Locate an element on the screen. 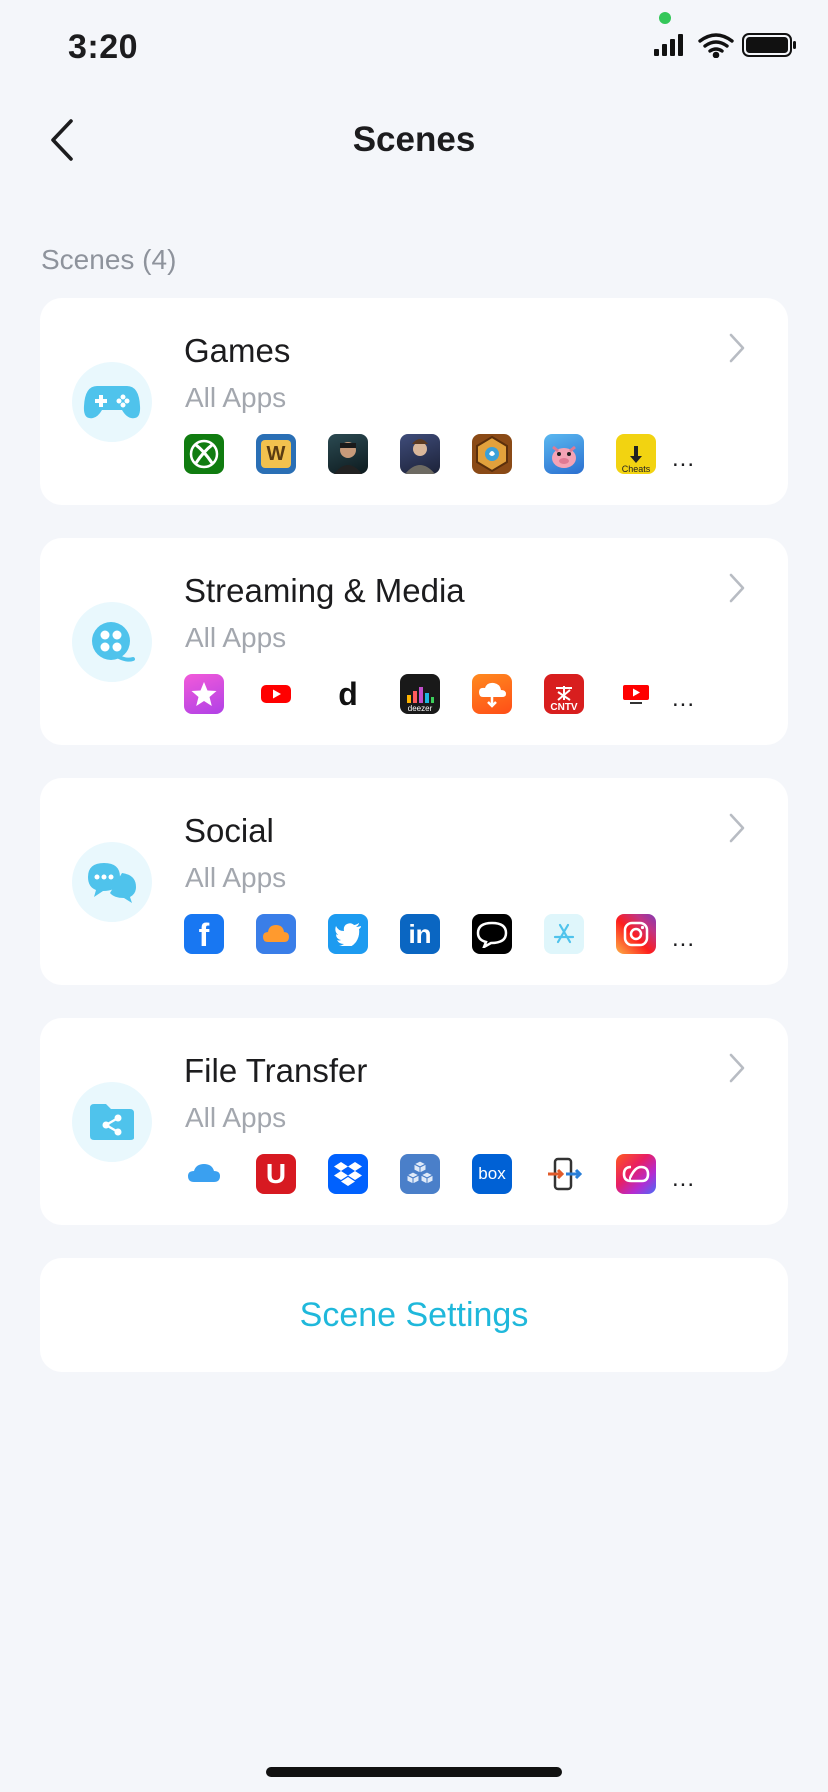 Image resolution: width=828 pixels, height=1792 pixels. scene-title: Streaming & Media is located at coordinates (324, 590).